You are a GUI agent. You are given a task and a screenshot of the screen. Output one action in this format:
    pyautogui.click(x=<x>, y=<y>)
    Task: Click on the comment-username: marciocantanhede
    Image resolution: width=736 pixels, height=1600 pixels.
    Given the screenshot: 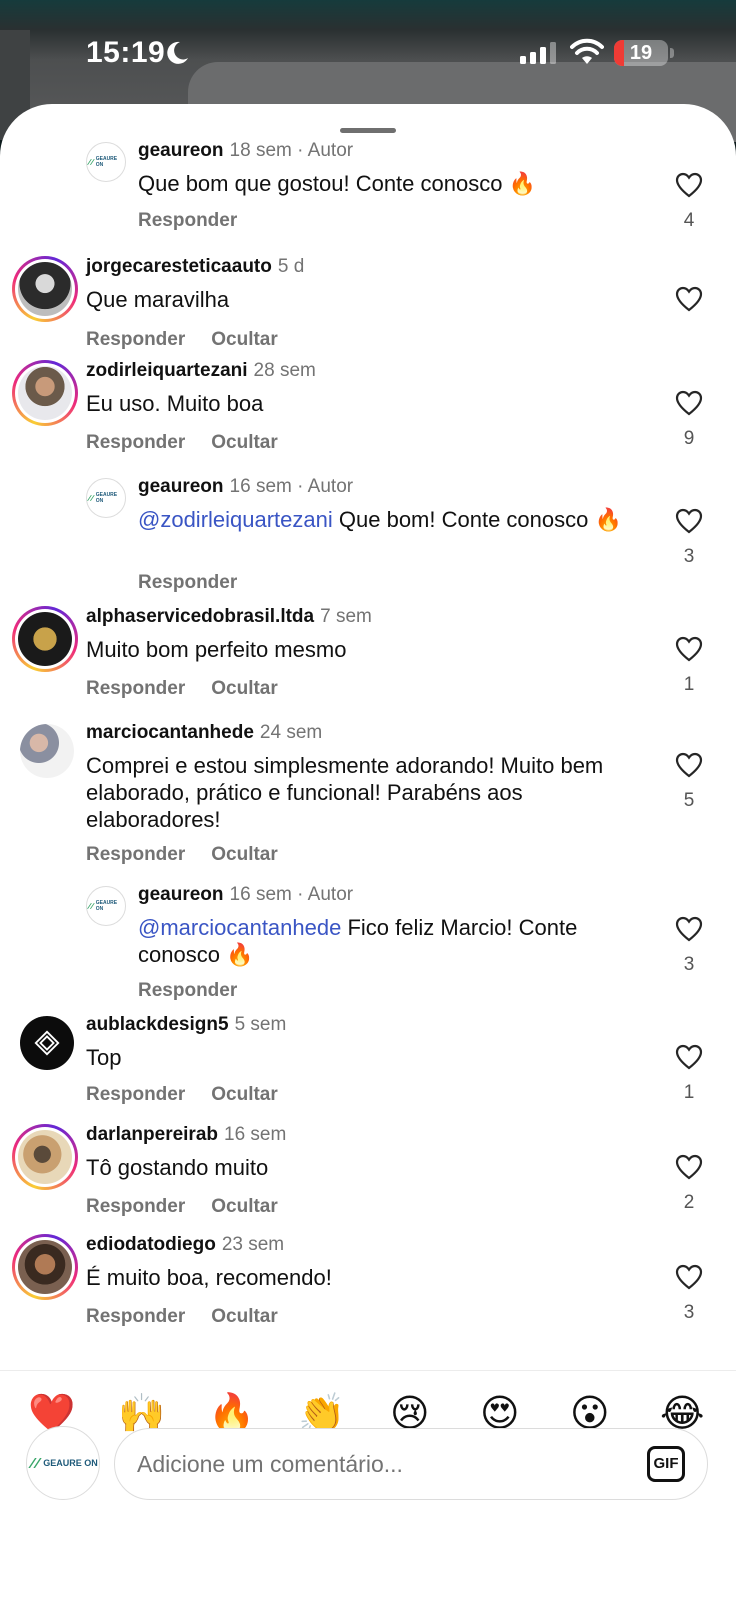 What is the action you would take?
    pyautogui.click(x=170, y=732)
    